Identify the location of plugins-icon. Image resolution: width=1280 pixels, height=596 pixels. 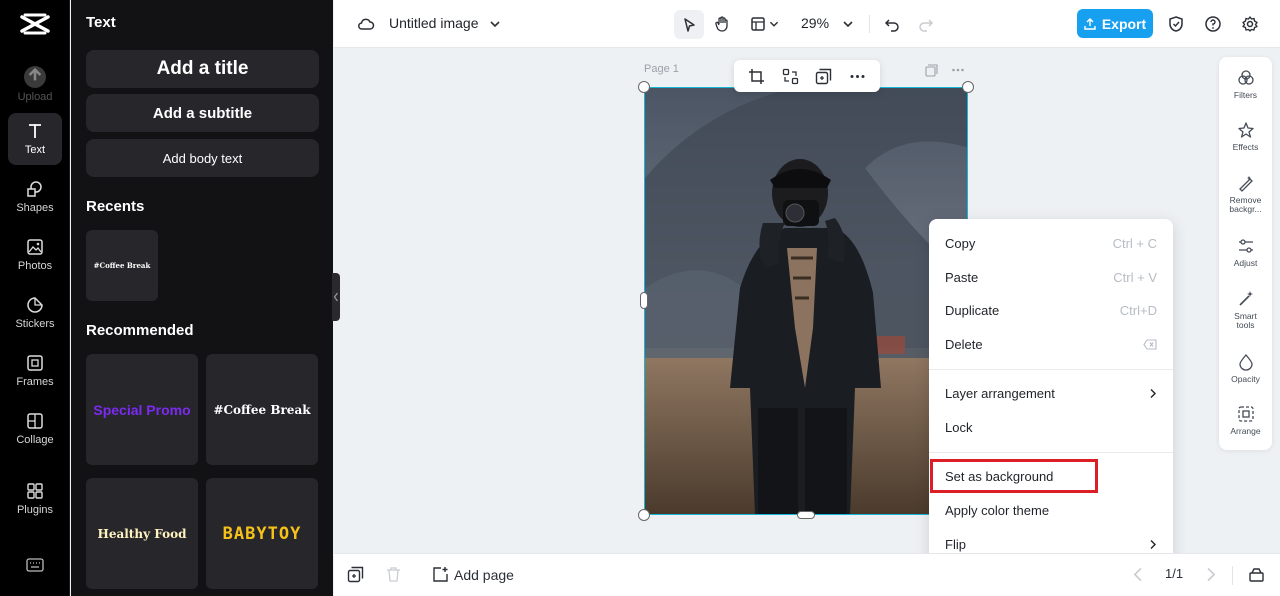
(35, 491).